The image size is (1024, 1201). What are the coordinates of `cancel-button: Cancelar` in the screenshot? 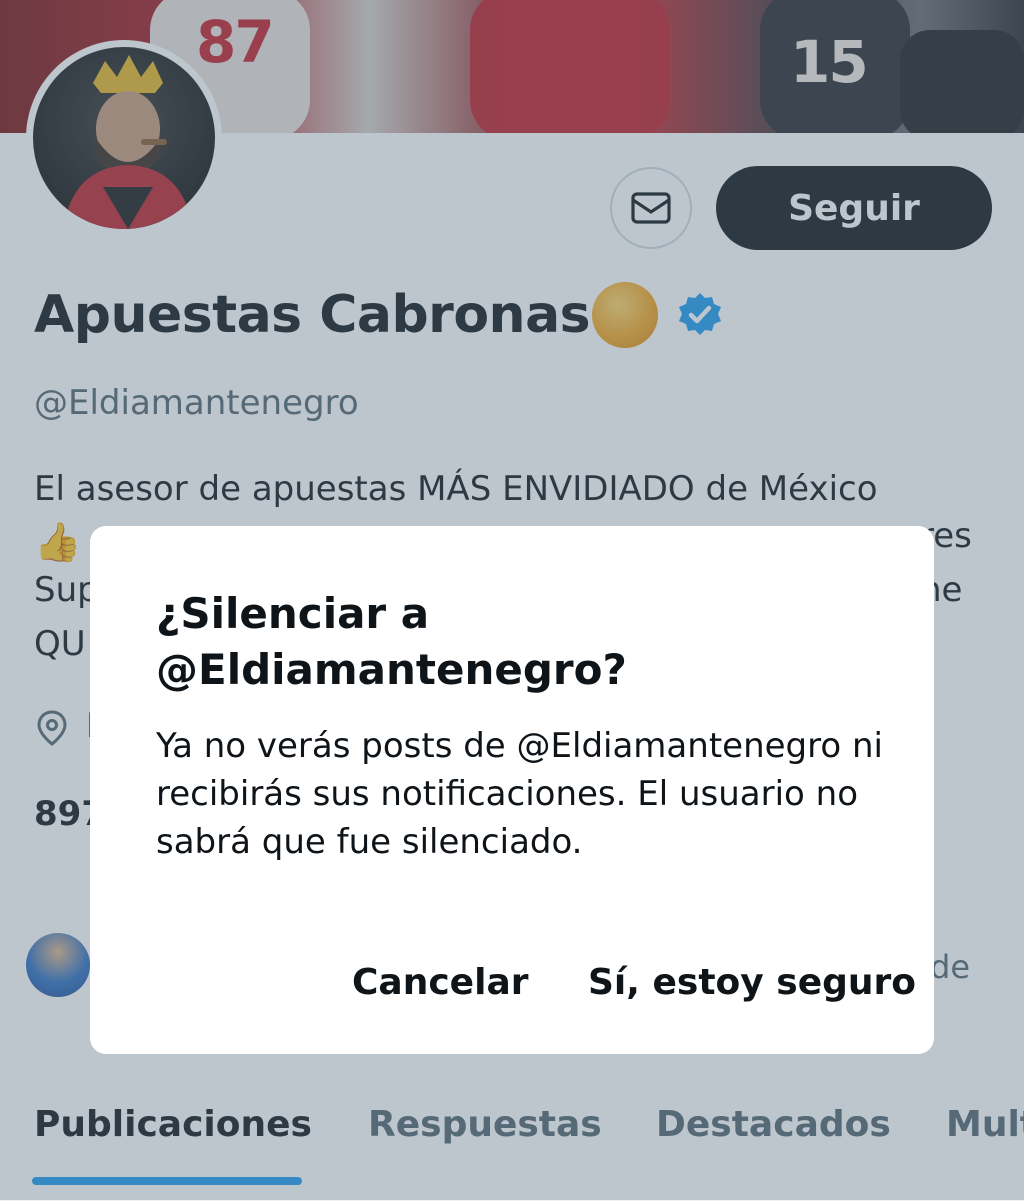 It's located at (440, 982).